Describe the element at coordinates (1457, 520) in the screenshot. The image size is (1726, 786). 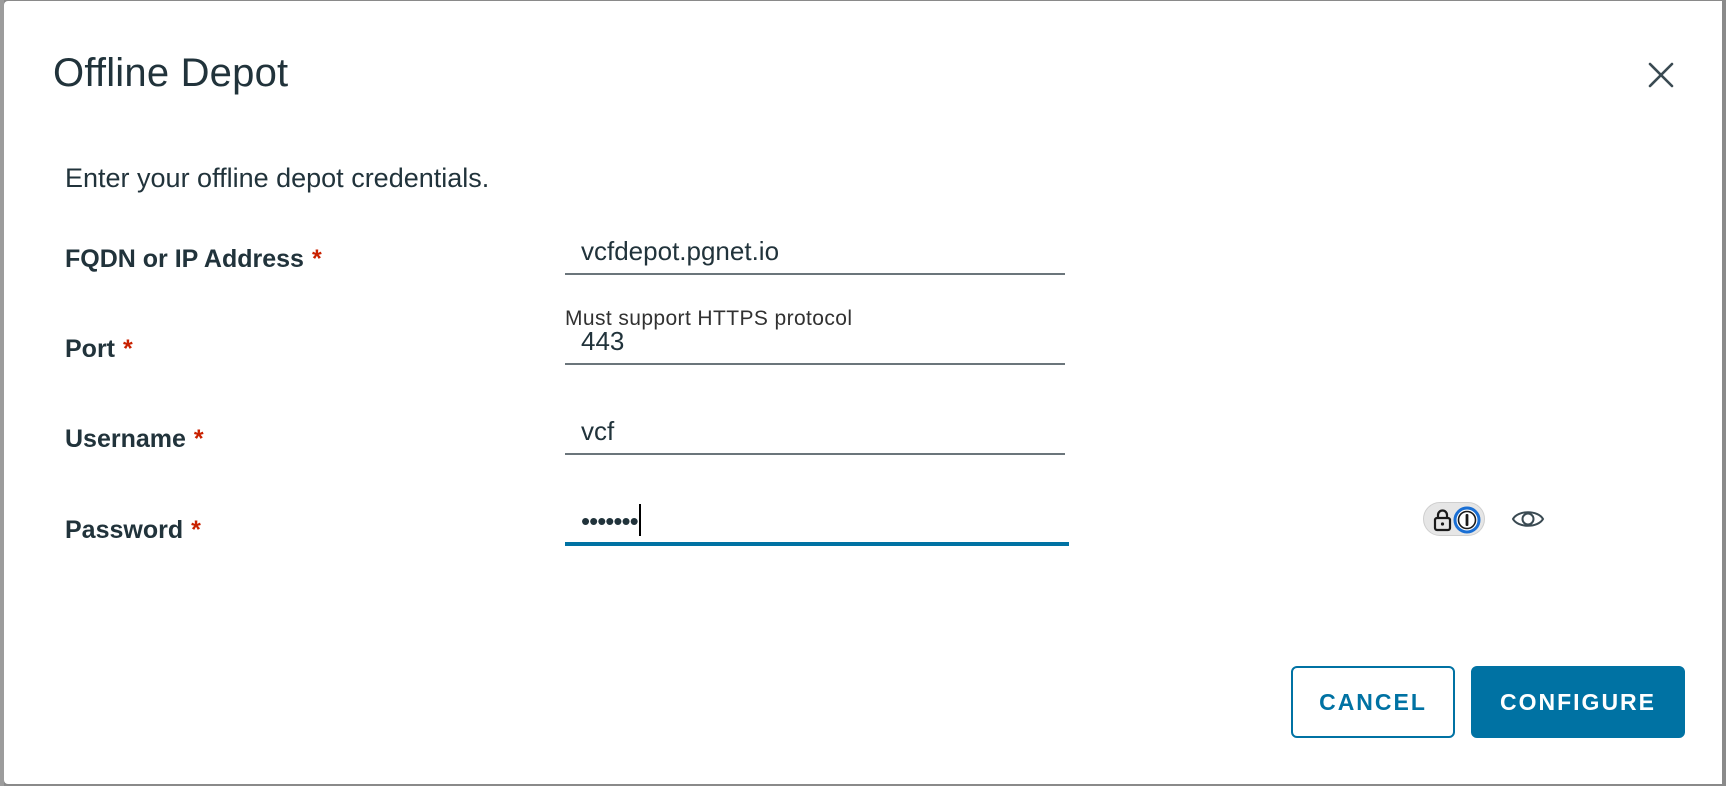
I see `password-manager-icon` at that location.